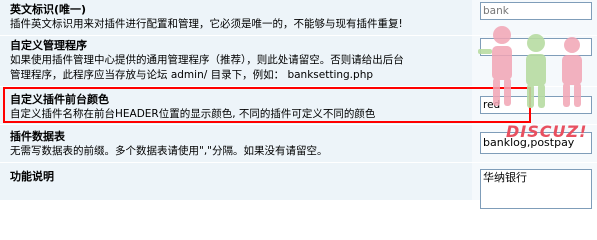 The image size is (597, 240). I want to click on admin-program-input, so click(536, 47).